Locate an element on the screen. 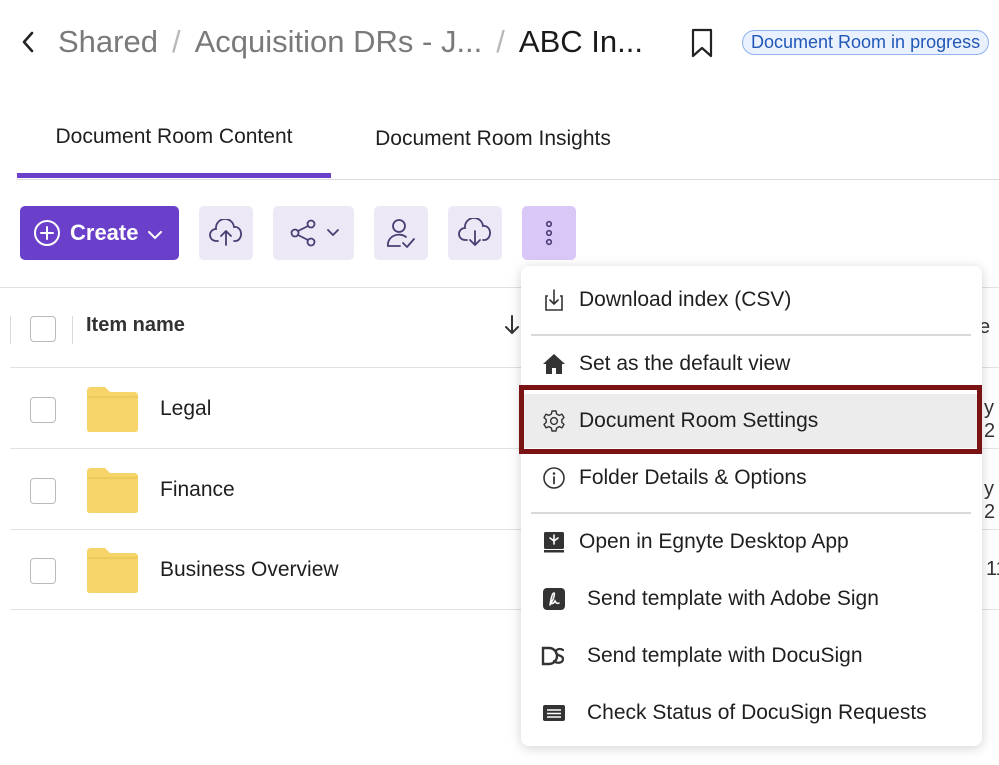 The height and width of the screenshot is (765, 999). upload-icon is located at coordinates (225, 232).